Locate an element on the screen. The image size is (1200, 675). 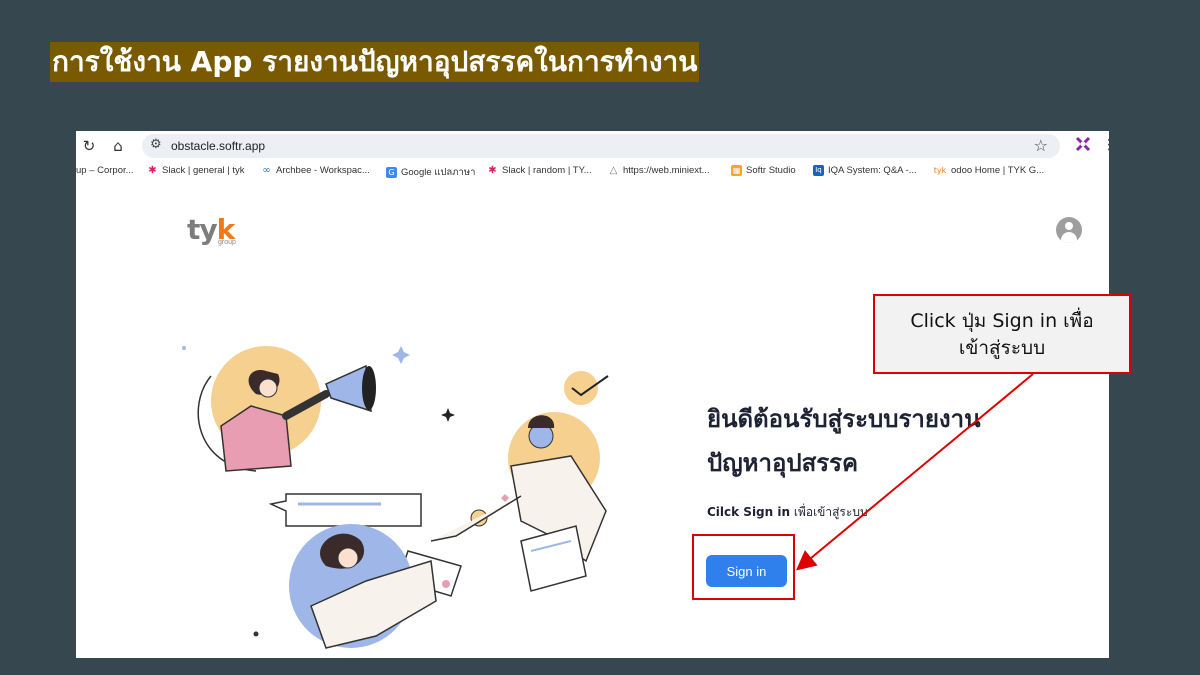
instruction-rest: เพื่อเข้าสู่ระบบ is located at coordinates (829, 512).